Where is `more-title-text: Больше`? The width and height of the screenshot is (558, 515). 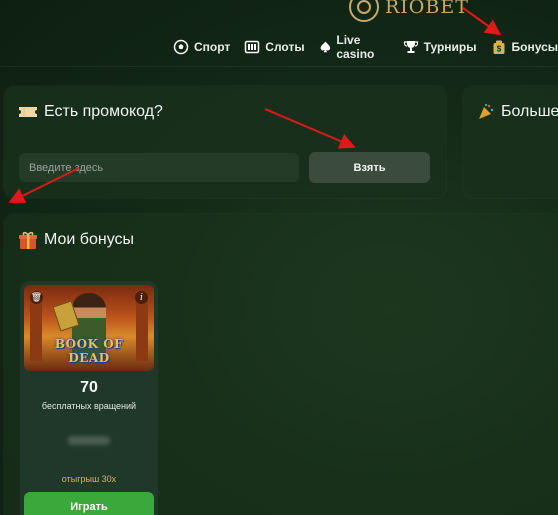
more-title-text: Больше is located at coordinates (529, 111).